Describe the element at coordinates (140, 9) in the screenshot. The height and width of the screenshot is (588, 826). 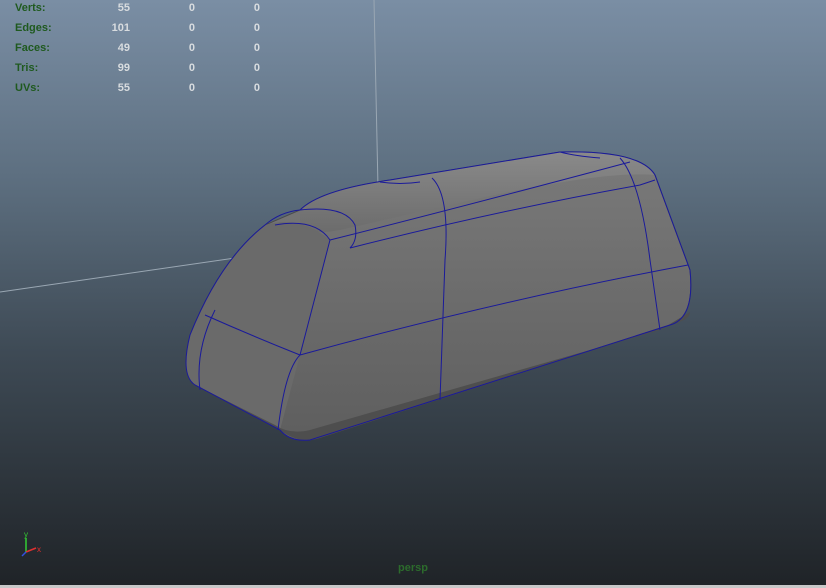
I see `hud-row-verts: Verts: 55 0 0` at that location.